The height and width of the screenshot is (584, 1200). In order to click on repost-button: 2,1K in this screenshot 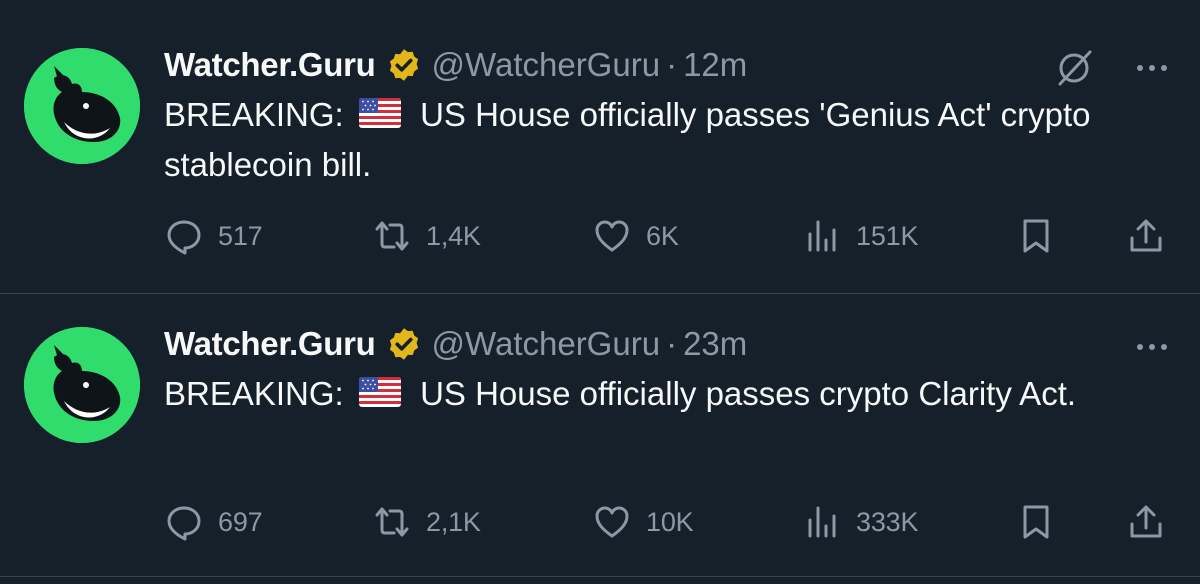, I will do `click(426, 522)`.